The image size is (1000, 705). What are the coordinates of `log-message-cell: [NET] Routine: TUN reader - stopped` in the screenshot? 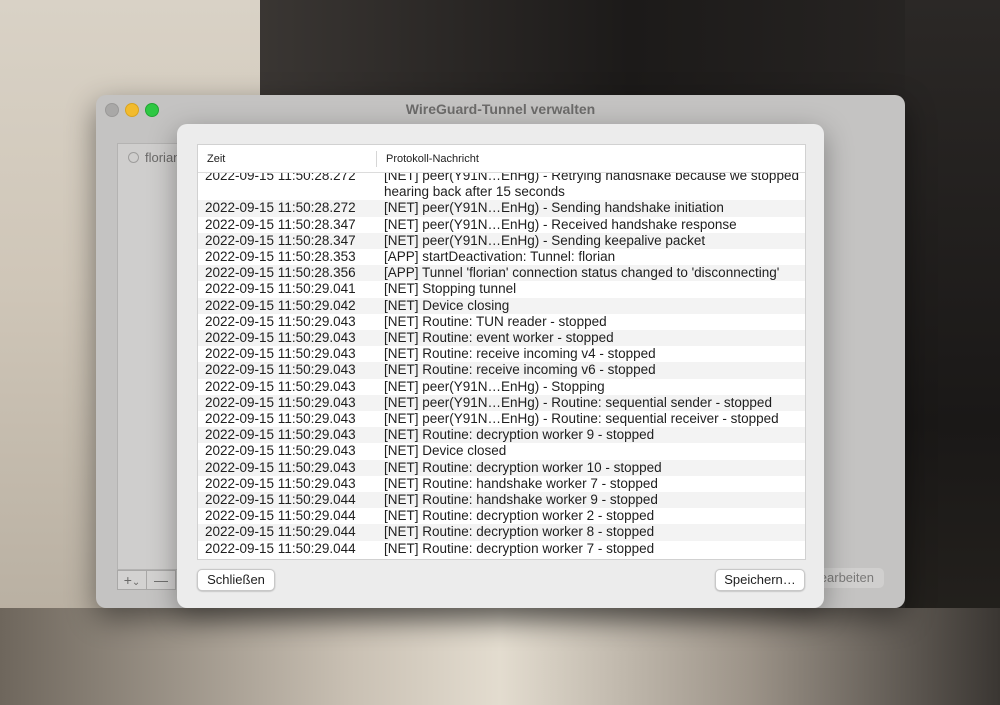 It's located at (495, 321).